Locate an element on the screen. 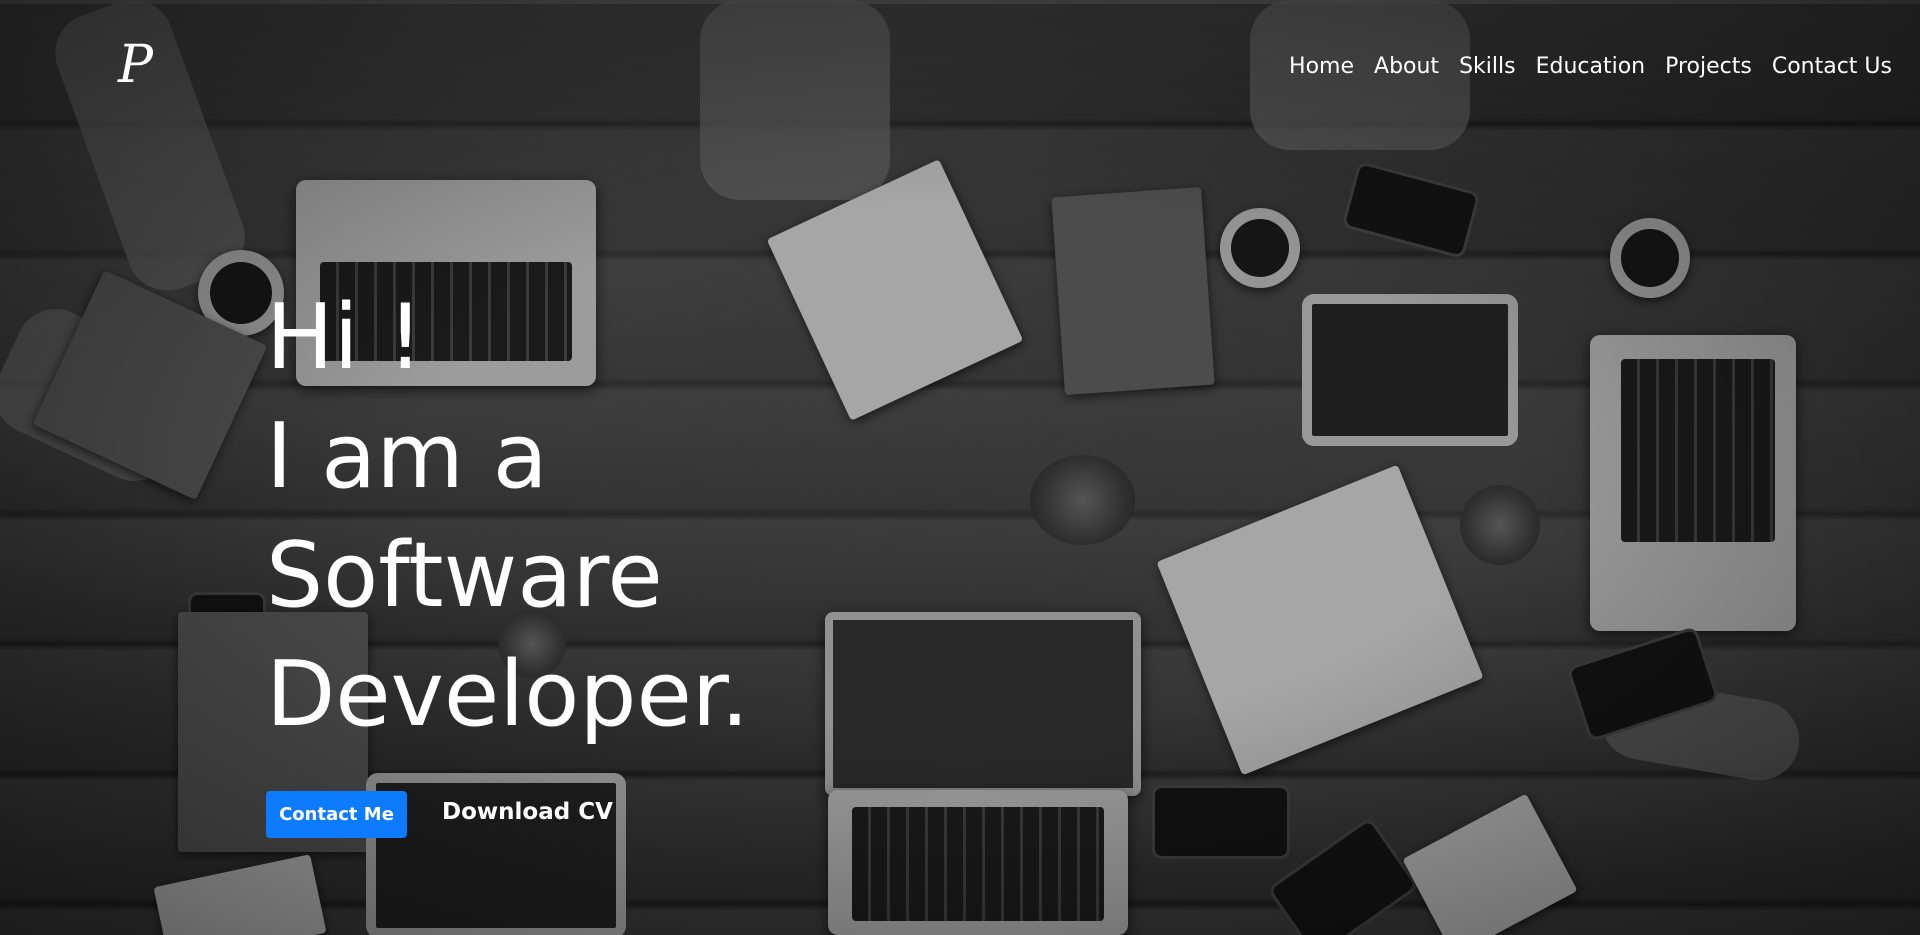 The height and width of the screenshot is (935, 1920). headline-line-role-2: Developer. is located at coordinates (508, 694).